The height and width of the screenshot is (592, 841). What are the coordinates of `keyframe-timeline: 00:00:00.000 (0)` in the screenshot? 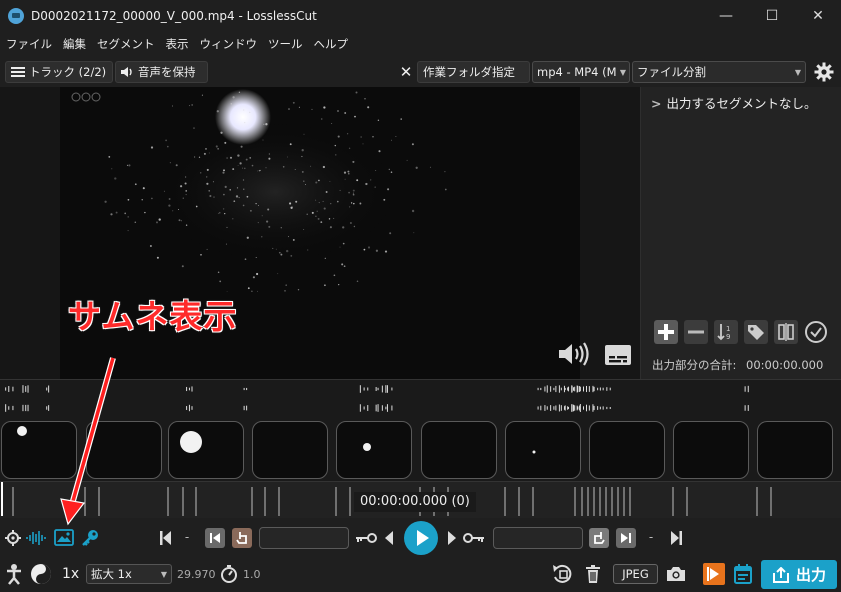 It's located at (420, 499).